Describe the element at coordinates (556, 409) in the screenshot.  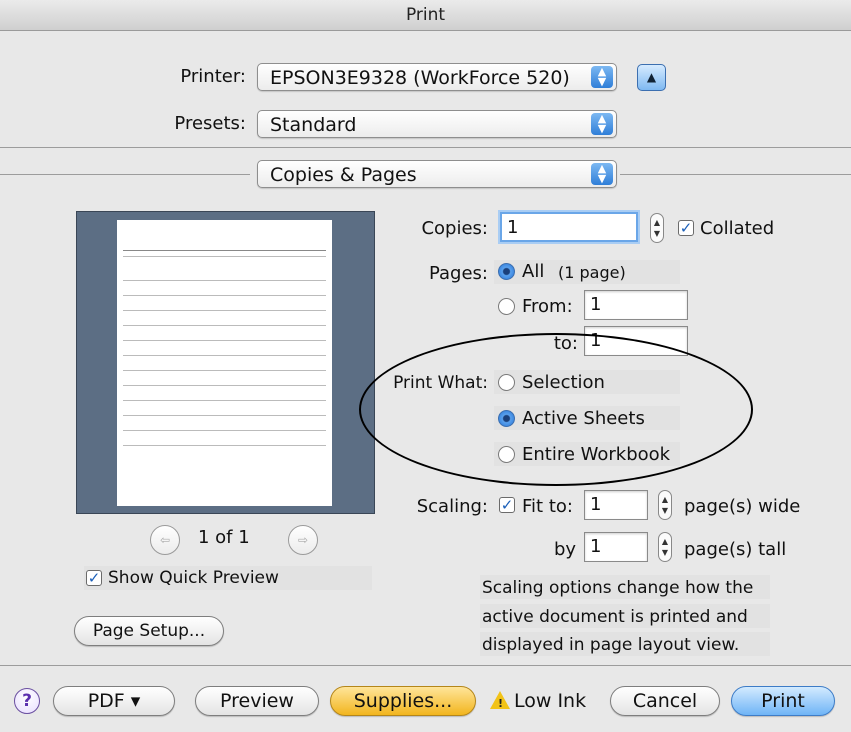
I see `annotation-ellipse` at that location.